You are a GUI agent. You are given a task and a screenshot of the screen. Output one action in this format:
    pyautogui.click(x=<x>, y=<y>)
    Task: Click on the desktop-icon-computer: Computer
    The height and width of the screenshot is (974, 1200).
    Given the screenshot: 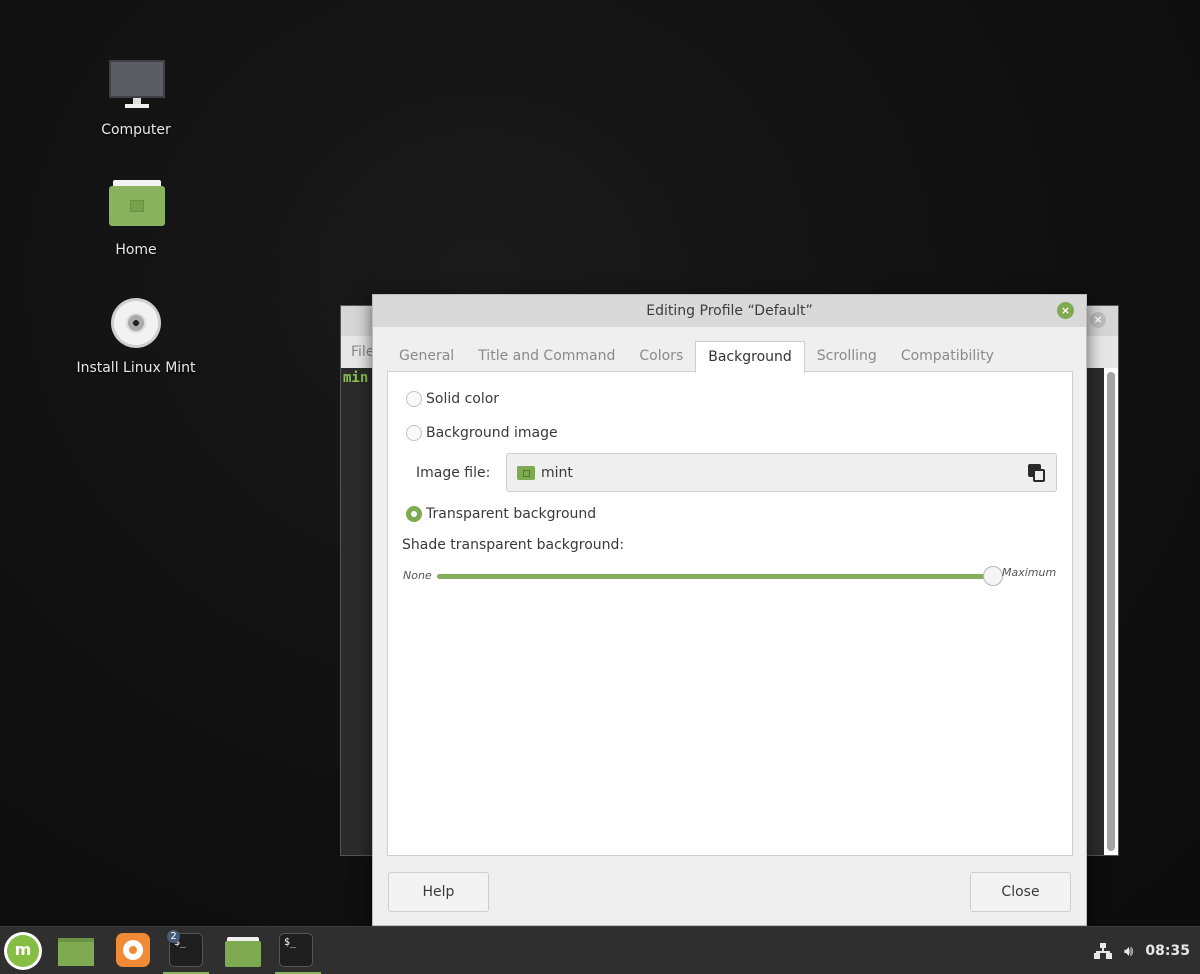 What is the action you would take?
    pyautogui.click(x=136, y=99)
    